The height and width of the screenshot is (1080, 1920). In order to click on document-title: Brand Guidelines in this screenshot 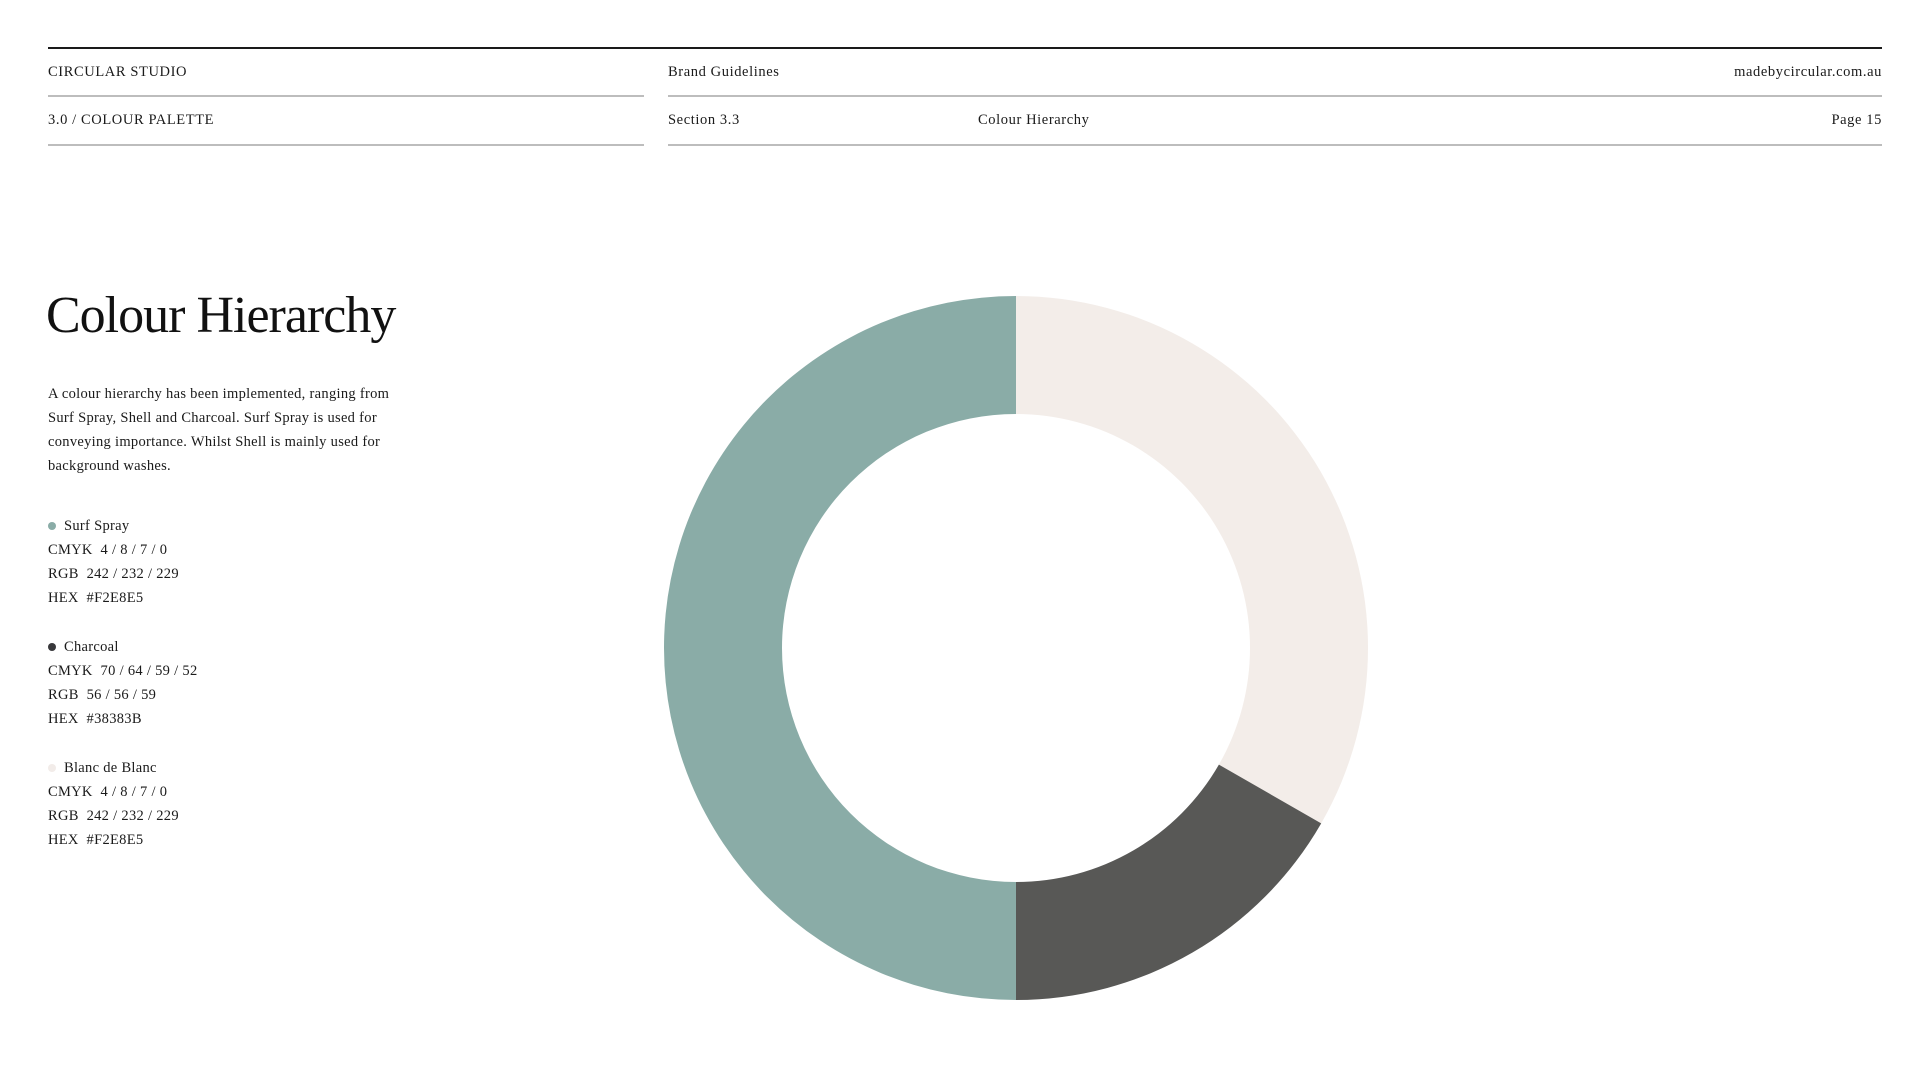, I will do `click(724, 72)`.